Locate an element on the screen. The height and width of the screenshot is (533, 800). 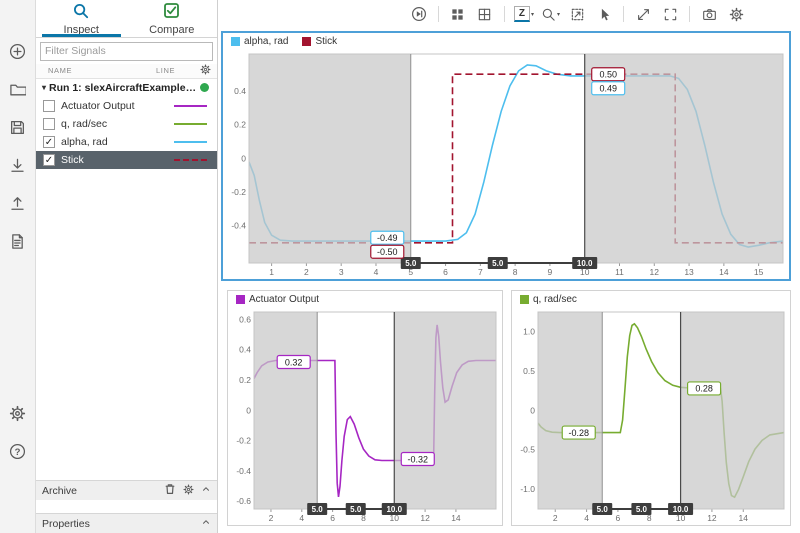
cursor1-time-badge-label: 5.0 is located at coordinates (603, 509).